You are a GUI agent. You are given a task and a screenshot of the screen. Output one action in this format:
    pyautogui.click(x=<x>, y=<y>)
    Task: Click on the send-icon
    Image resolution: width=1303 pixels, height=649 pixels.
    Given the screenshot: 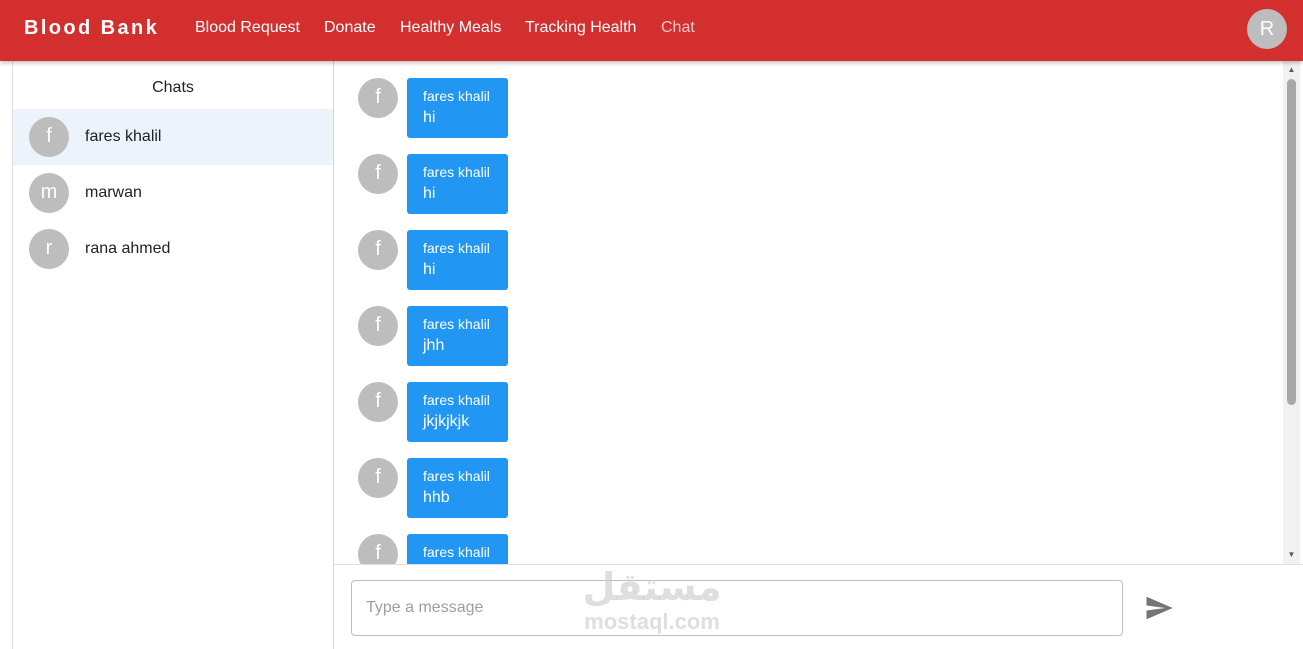 What is the action you would take?
    pyautogui.click(x=1159, y=608)
    